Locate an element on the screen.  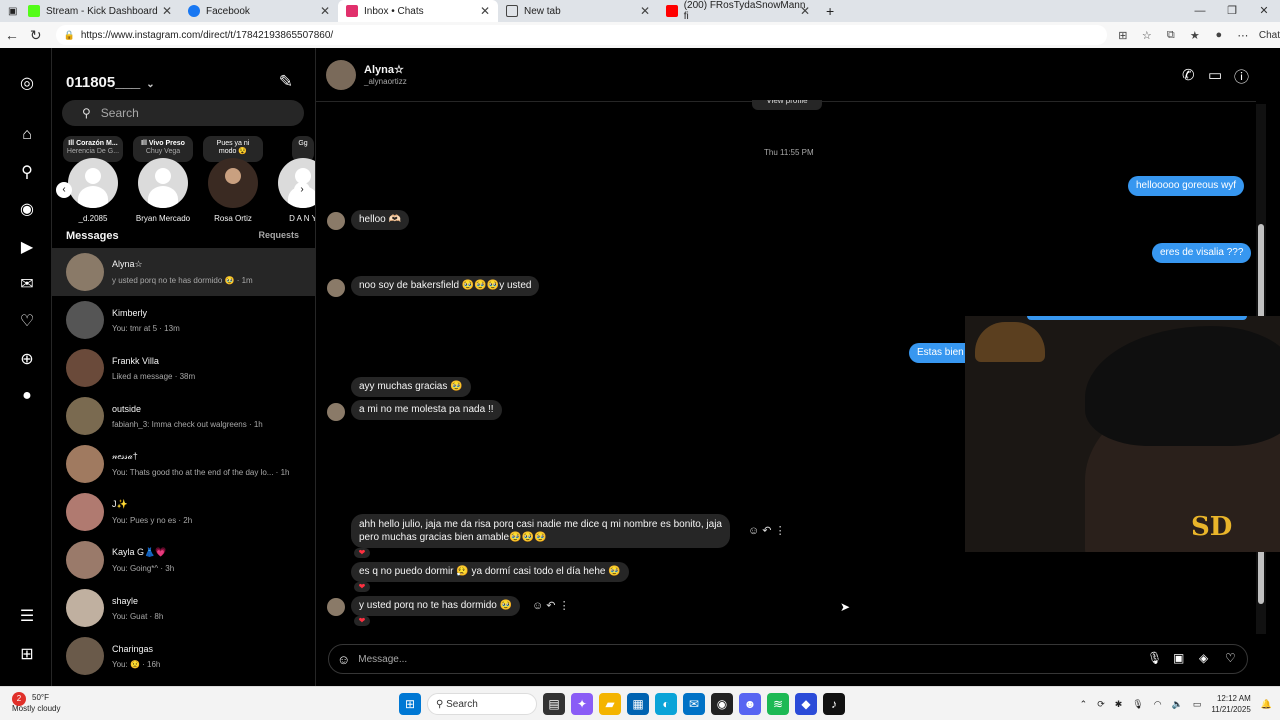
video-call-icon: ▭ is located at coordinates (1215, 75).